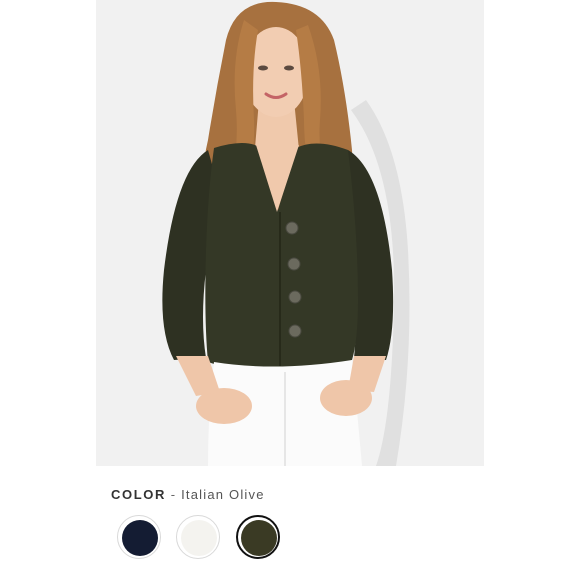 The width and height of the screenshot is (580, 580). I want to click on swatch-white, so click(198, 537).